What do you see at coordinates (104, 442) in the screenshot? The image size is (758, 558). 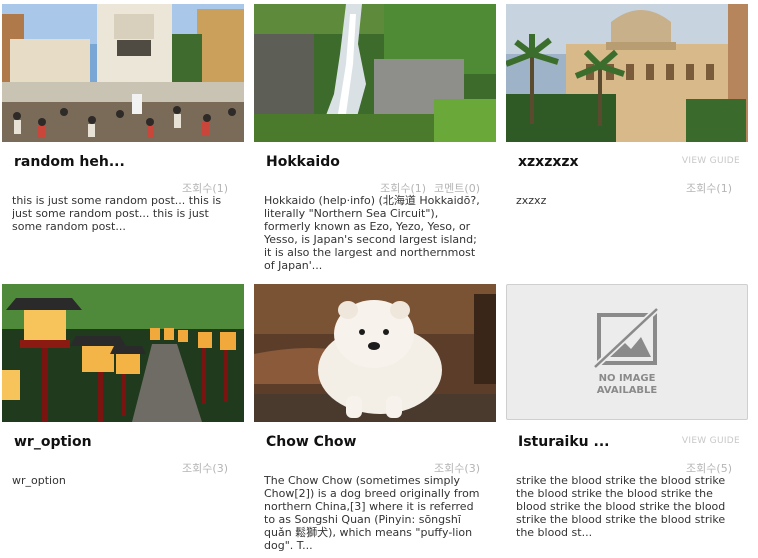 I see `post-title: wr_option` at bounding box center [104, 442].